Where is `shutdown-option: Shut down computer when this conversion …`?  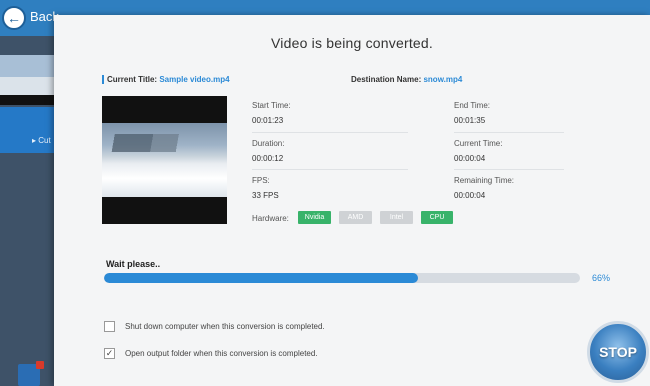
shutdown-option: Shut down computer when this conversion … is located at coordinates (214, 326).